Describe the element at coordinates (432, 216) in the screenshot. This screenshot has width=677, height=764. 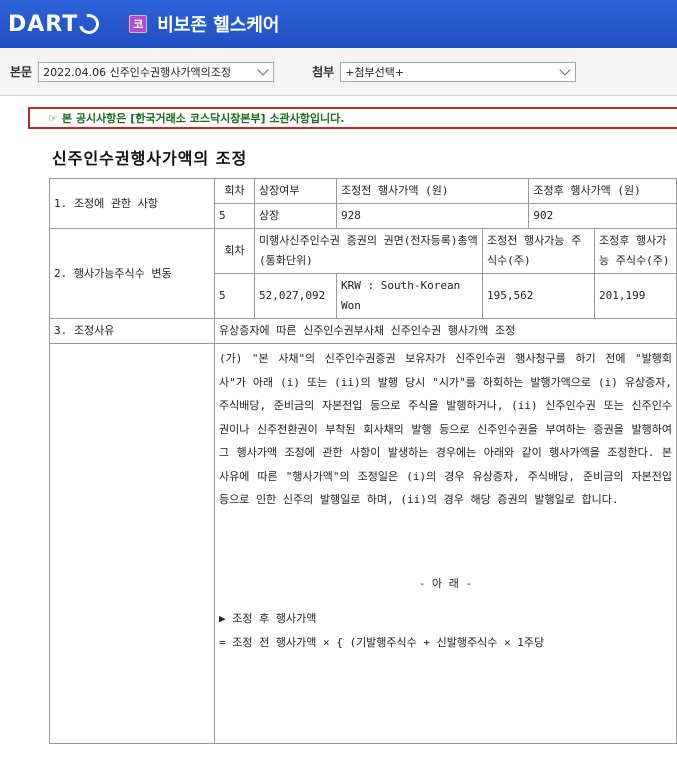
I see `s1-value-before: 928` at that location.